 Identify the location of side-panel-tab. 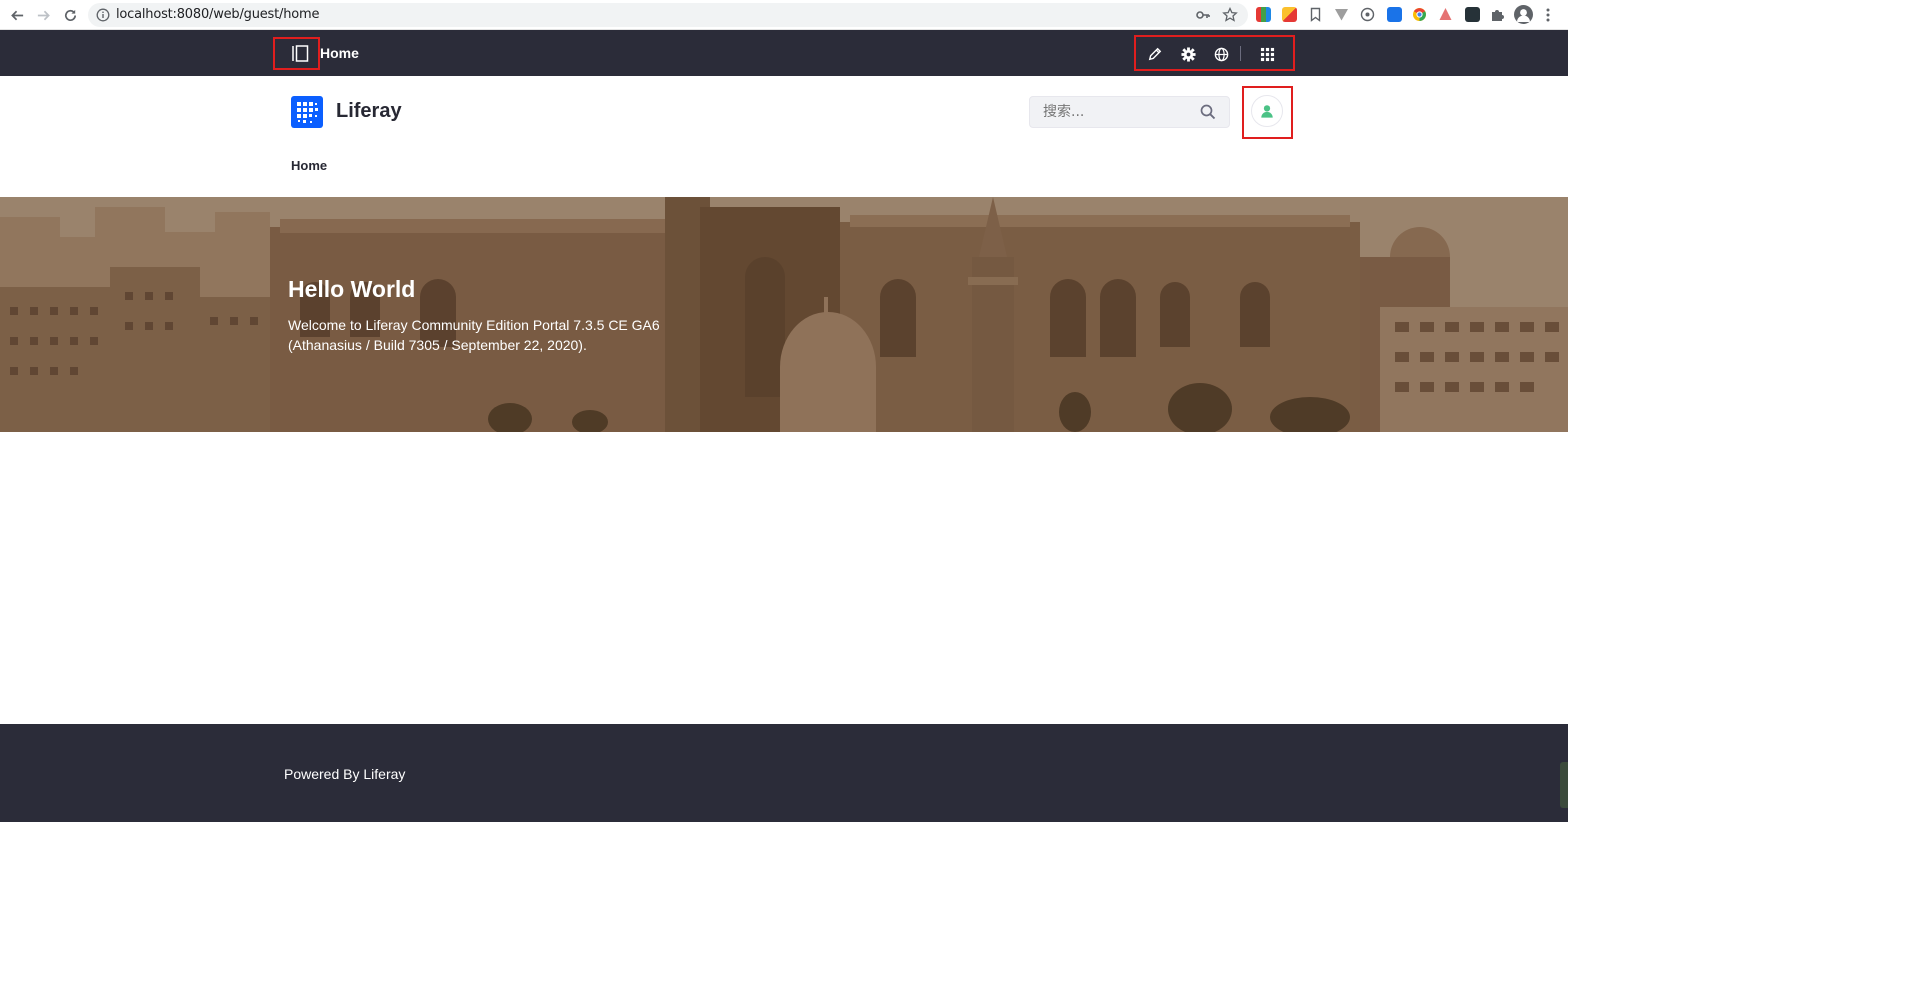
(1564, 785).